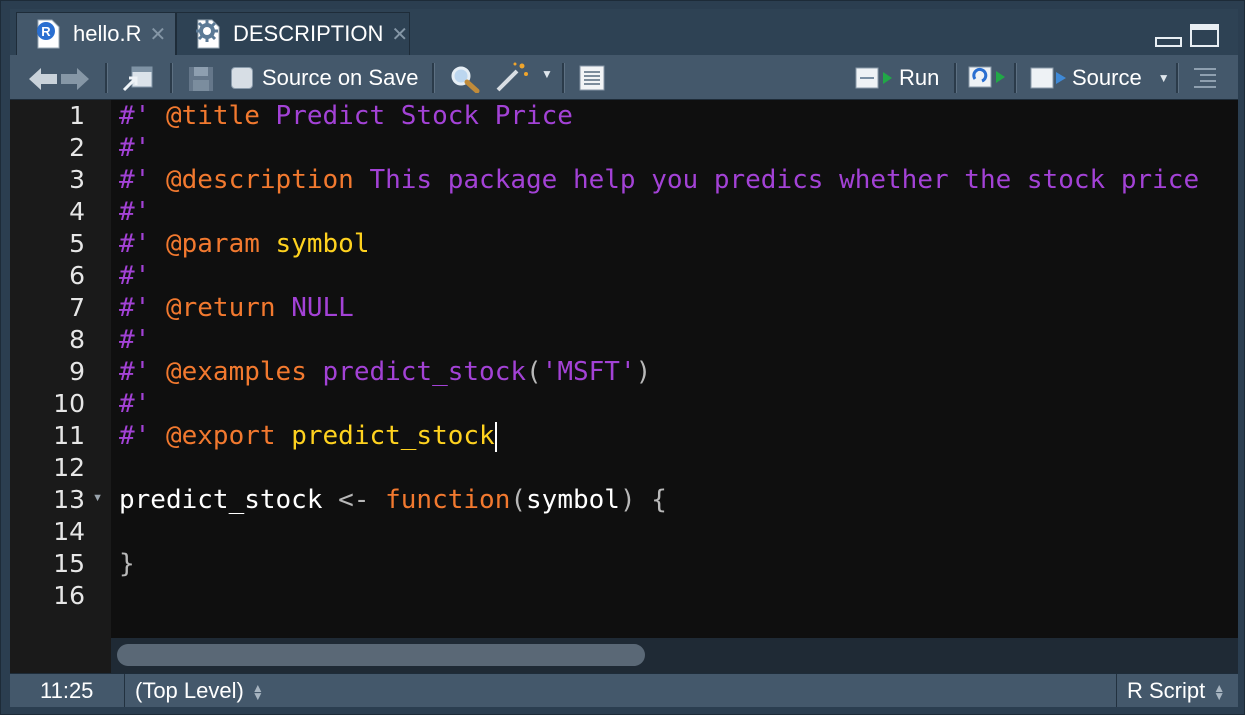 The height and width of the screenshot is (715, 1245). I want to click on code-token: ), so click(643, 372).